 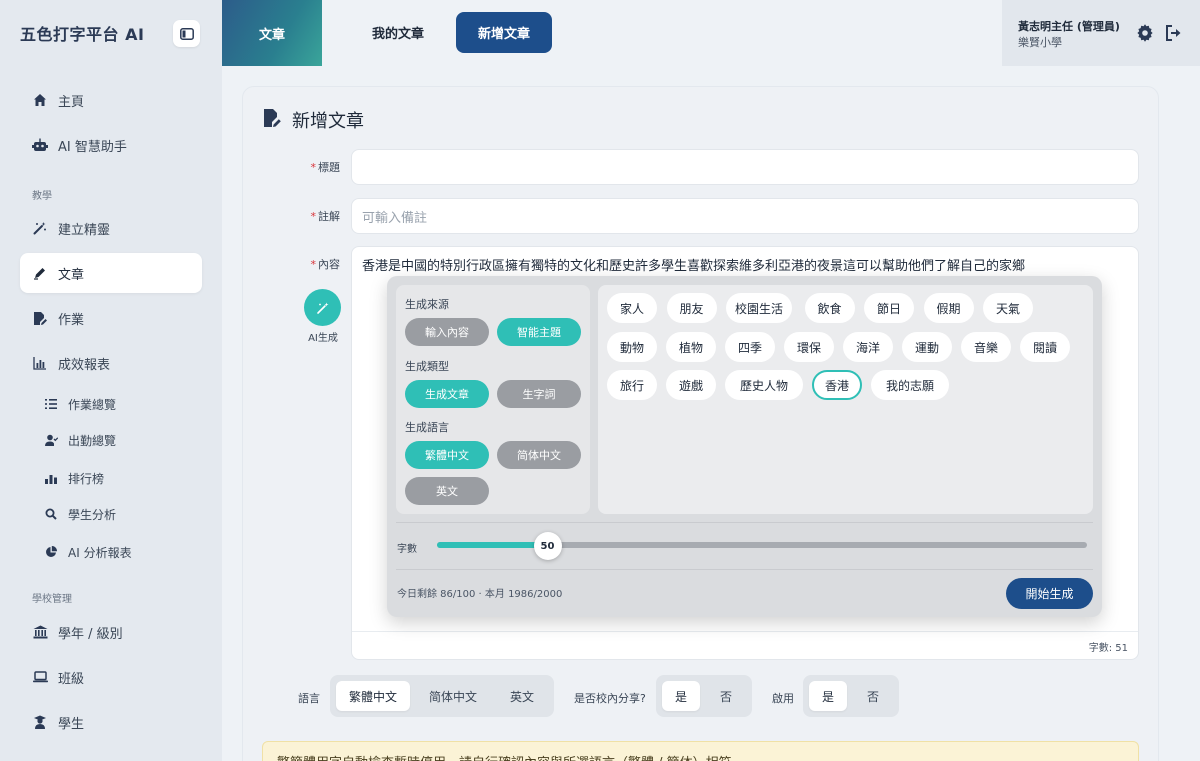 What do you see at coordinates (750, 347) in the screenshot?
I see `topic-chip: 四季` at bounding box center [750, 347].